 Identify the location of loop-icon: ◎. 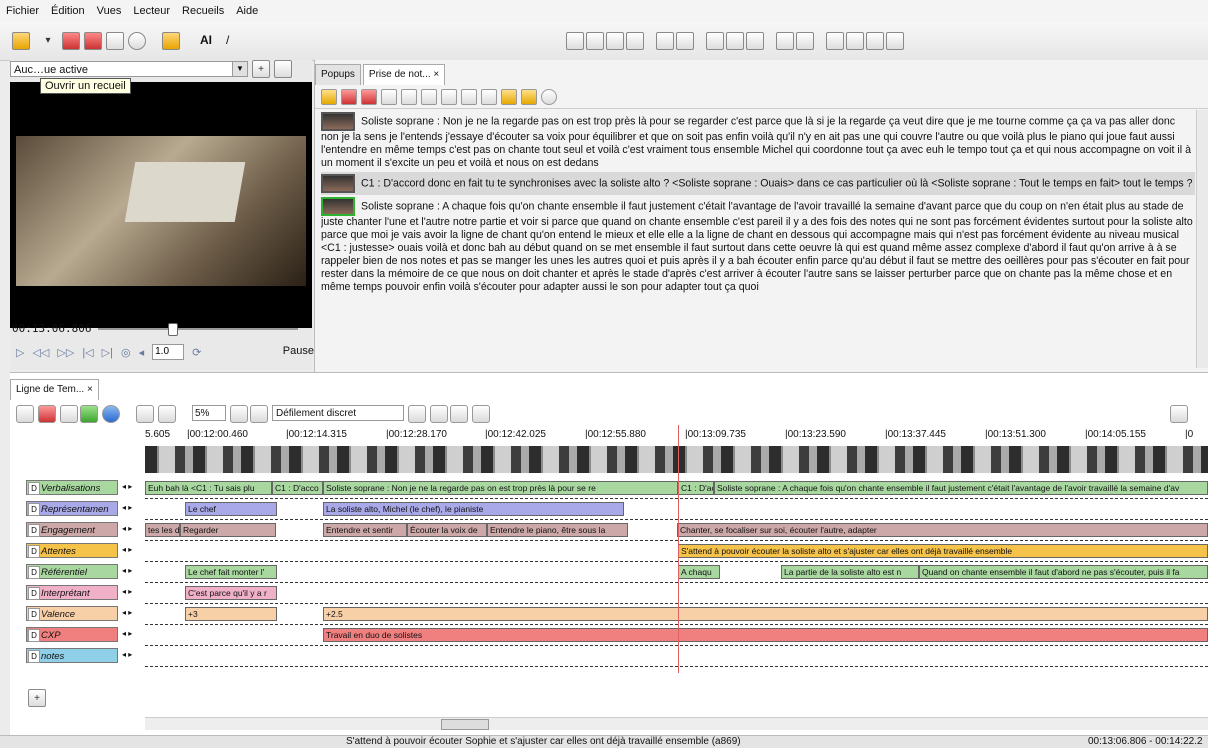
(126, 352).